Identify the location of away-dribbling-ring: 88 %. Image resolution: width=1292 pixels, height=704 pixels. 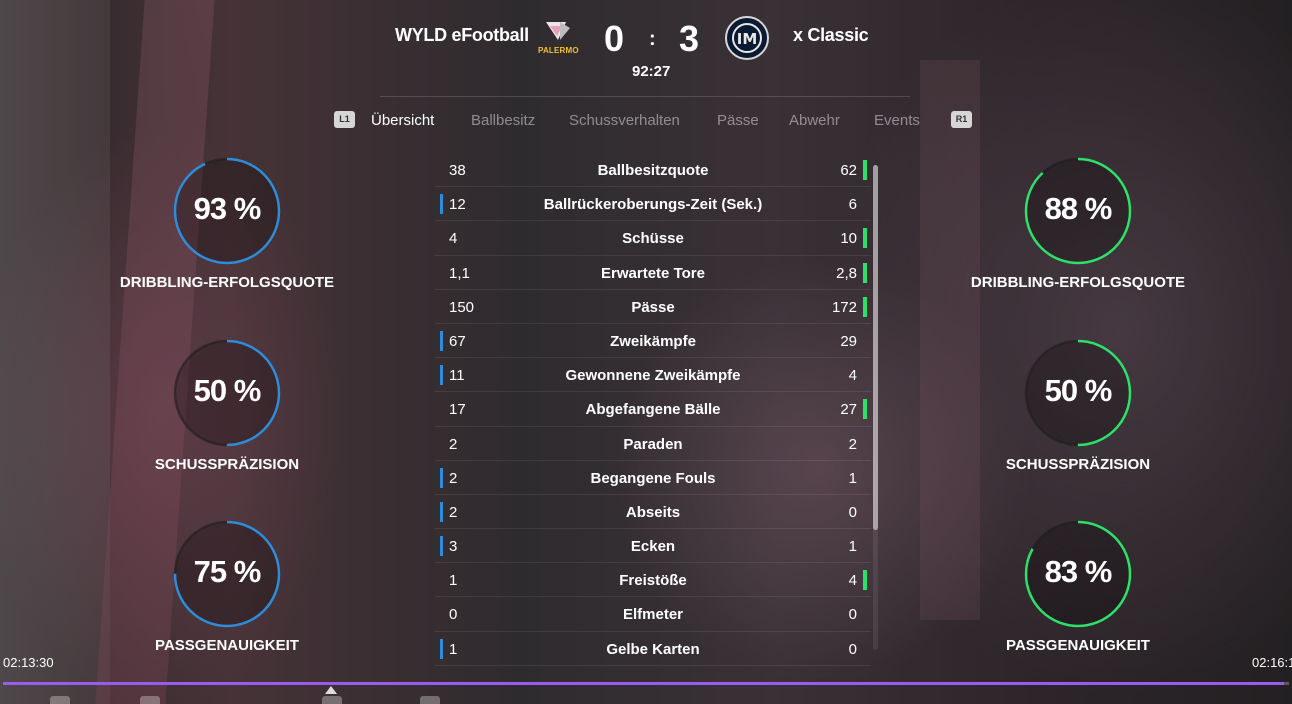
(1078, 211).